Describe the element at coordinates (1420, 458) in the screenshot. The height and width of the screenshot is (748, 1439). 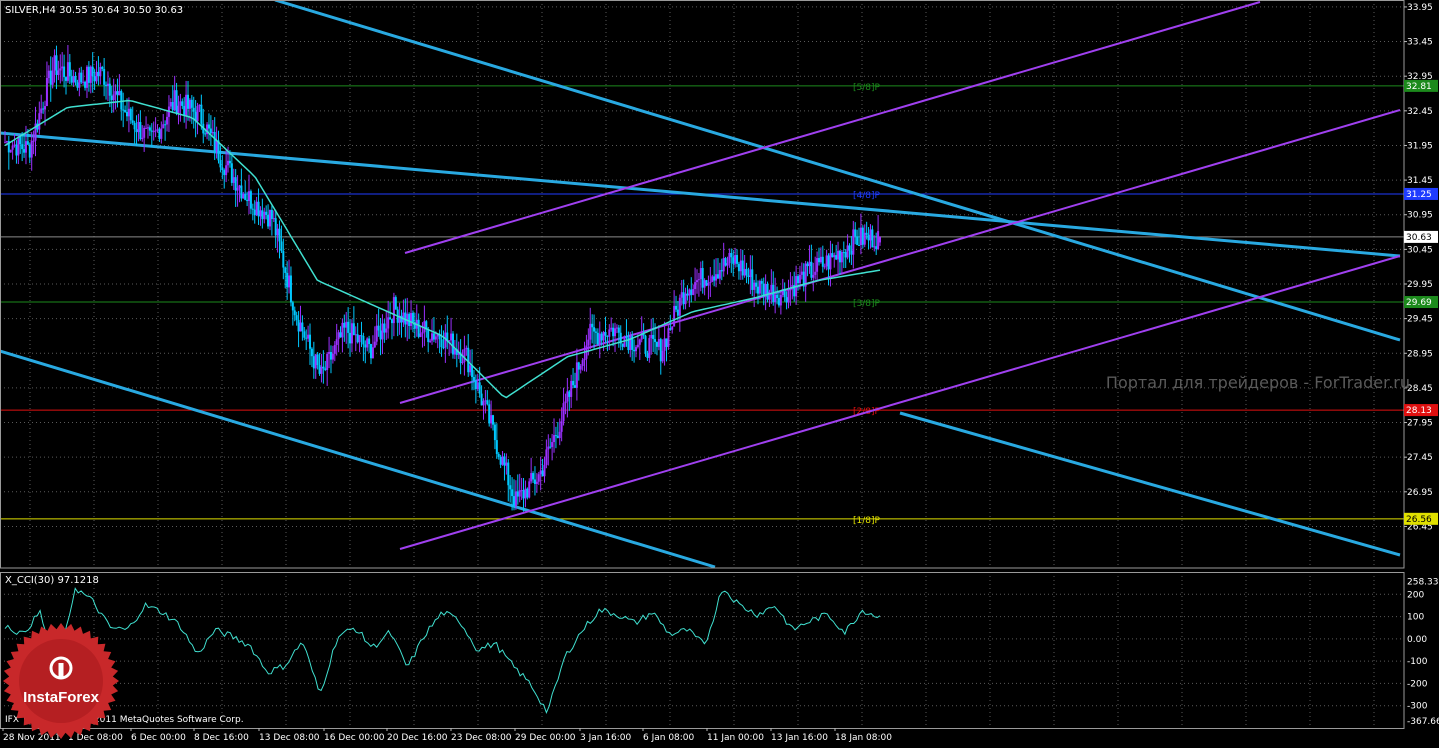
I see `y-tick-label: 27.45` at that location.